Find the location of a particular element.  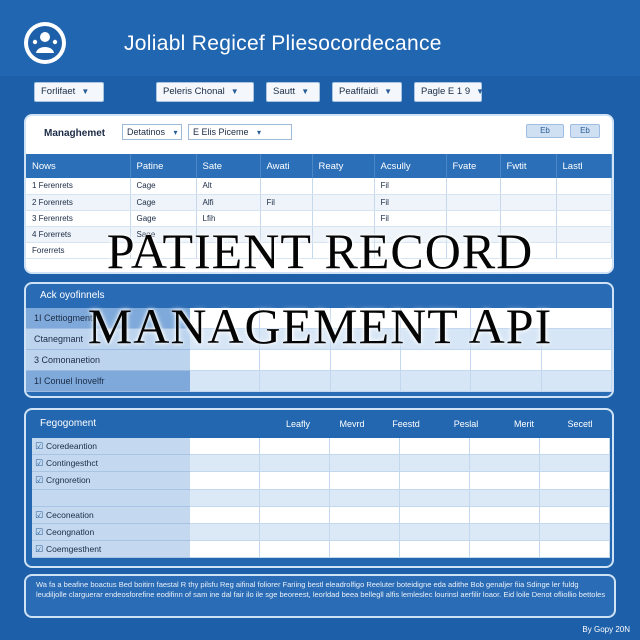

column-header: Sate is located at coordinates (228, 166).